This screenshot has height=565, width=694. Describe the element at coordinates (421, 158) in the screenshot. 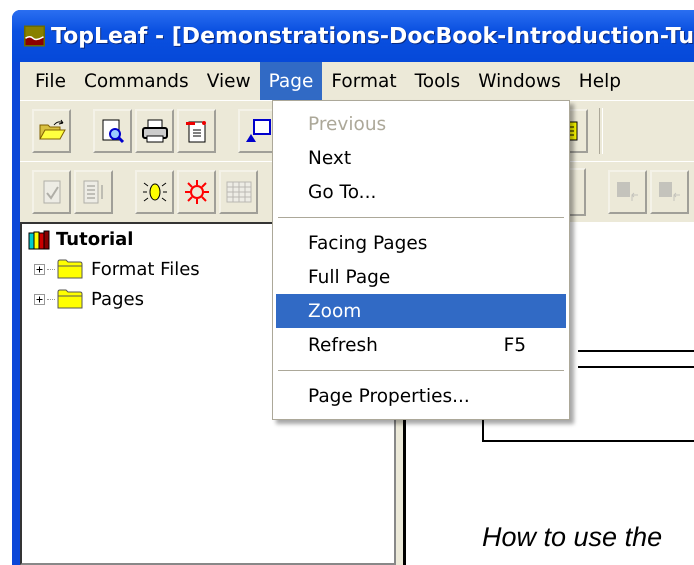

I see `menu-option: Next` at that location.